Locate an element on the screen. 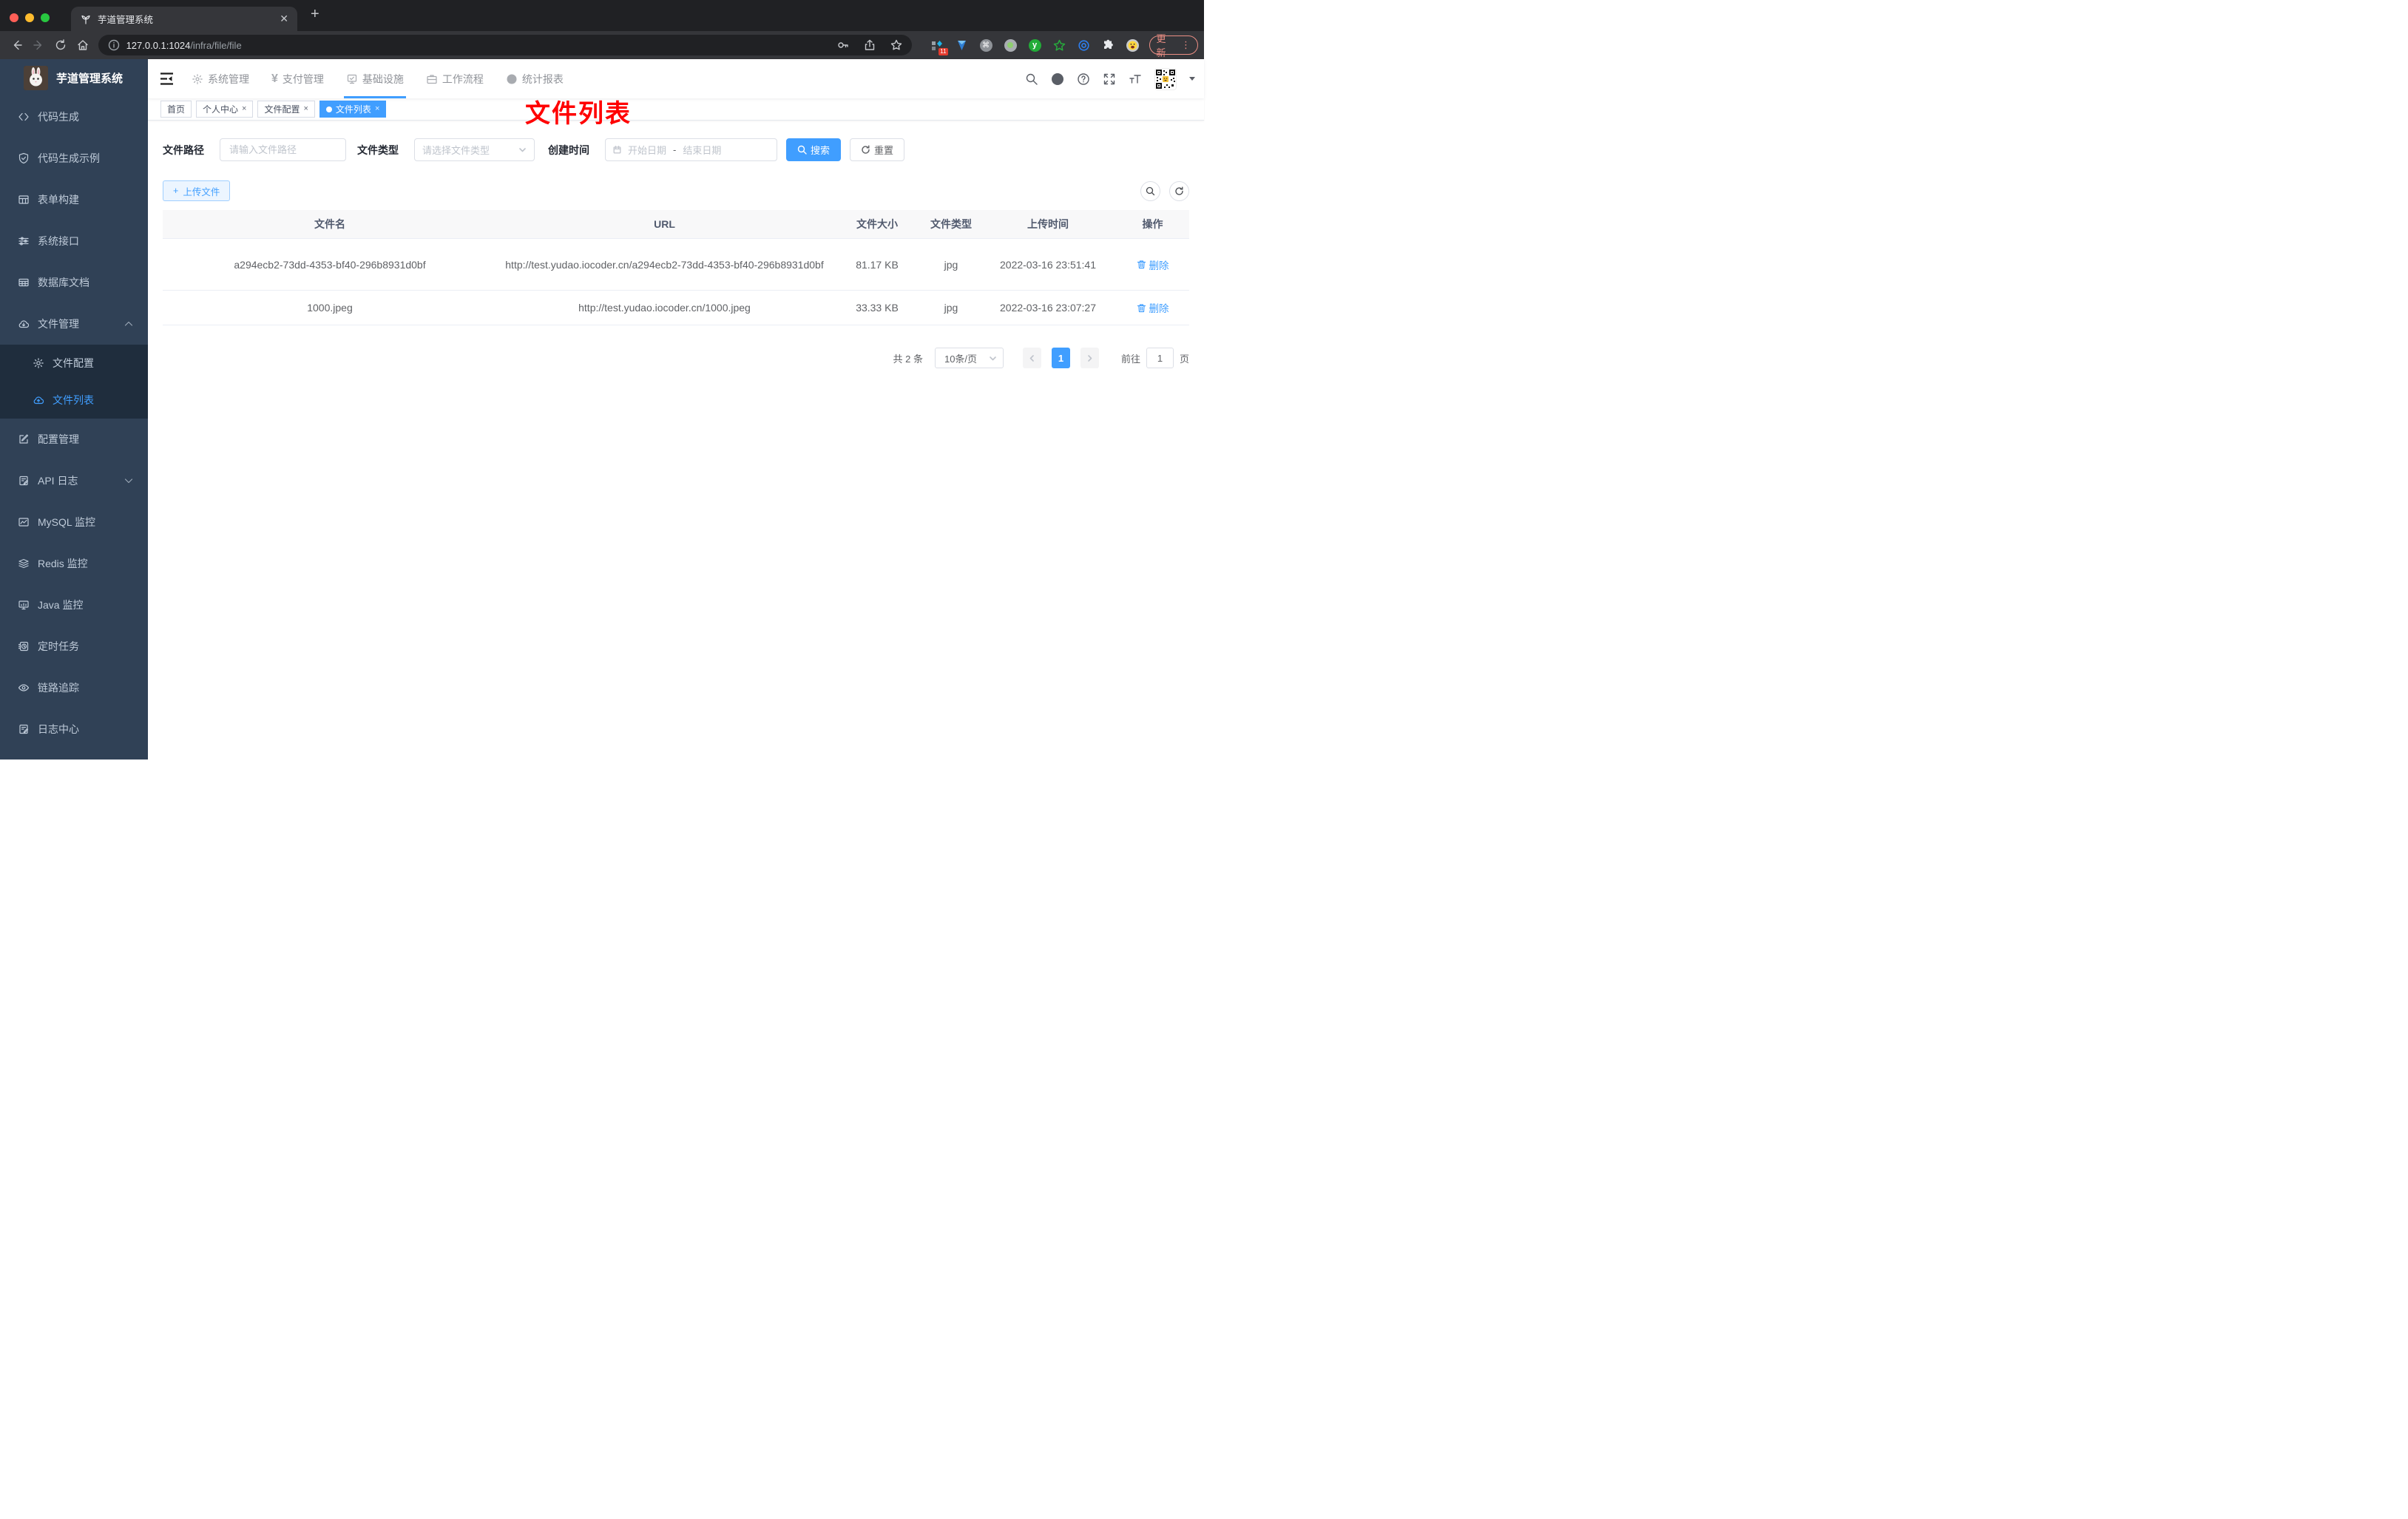 The image size is (2408, 1519). extension-star-icon is located at coordinates (1059, 45).